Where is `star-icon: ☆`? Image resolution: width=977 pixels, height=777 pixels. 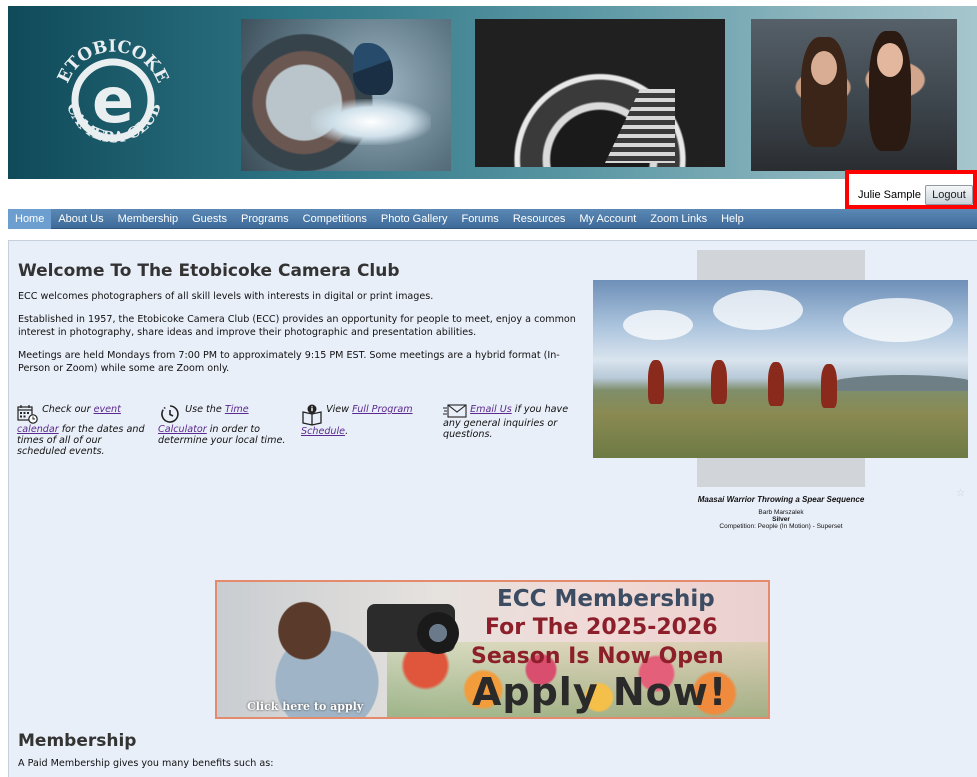
star-icon: ☆ is located at coordinates (960, 493).